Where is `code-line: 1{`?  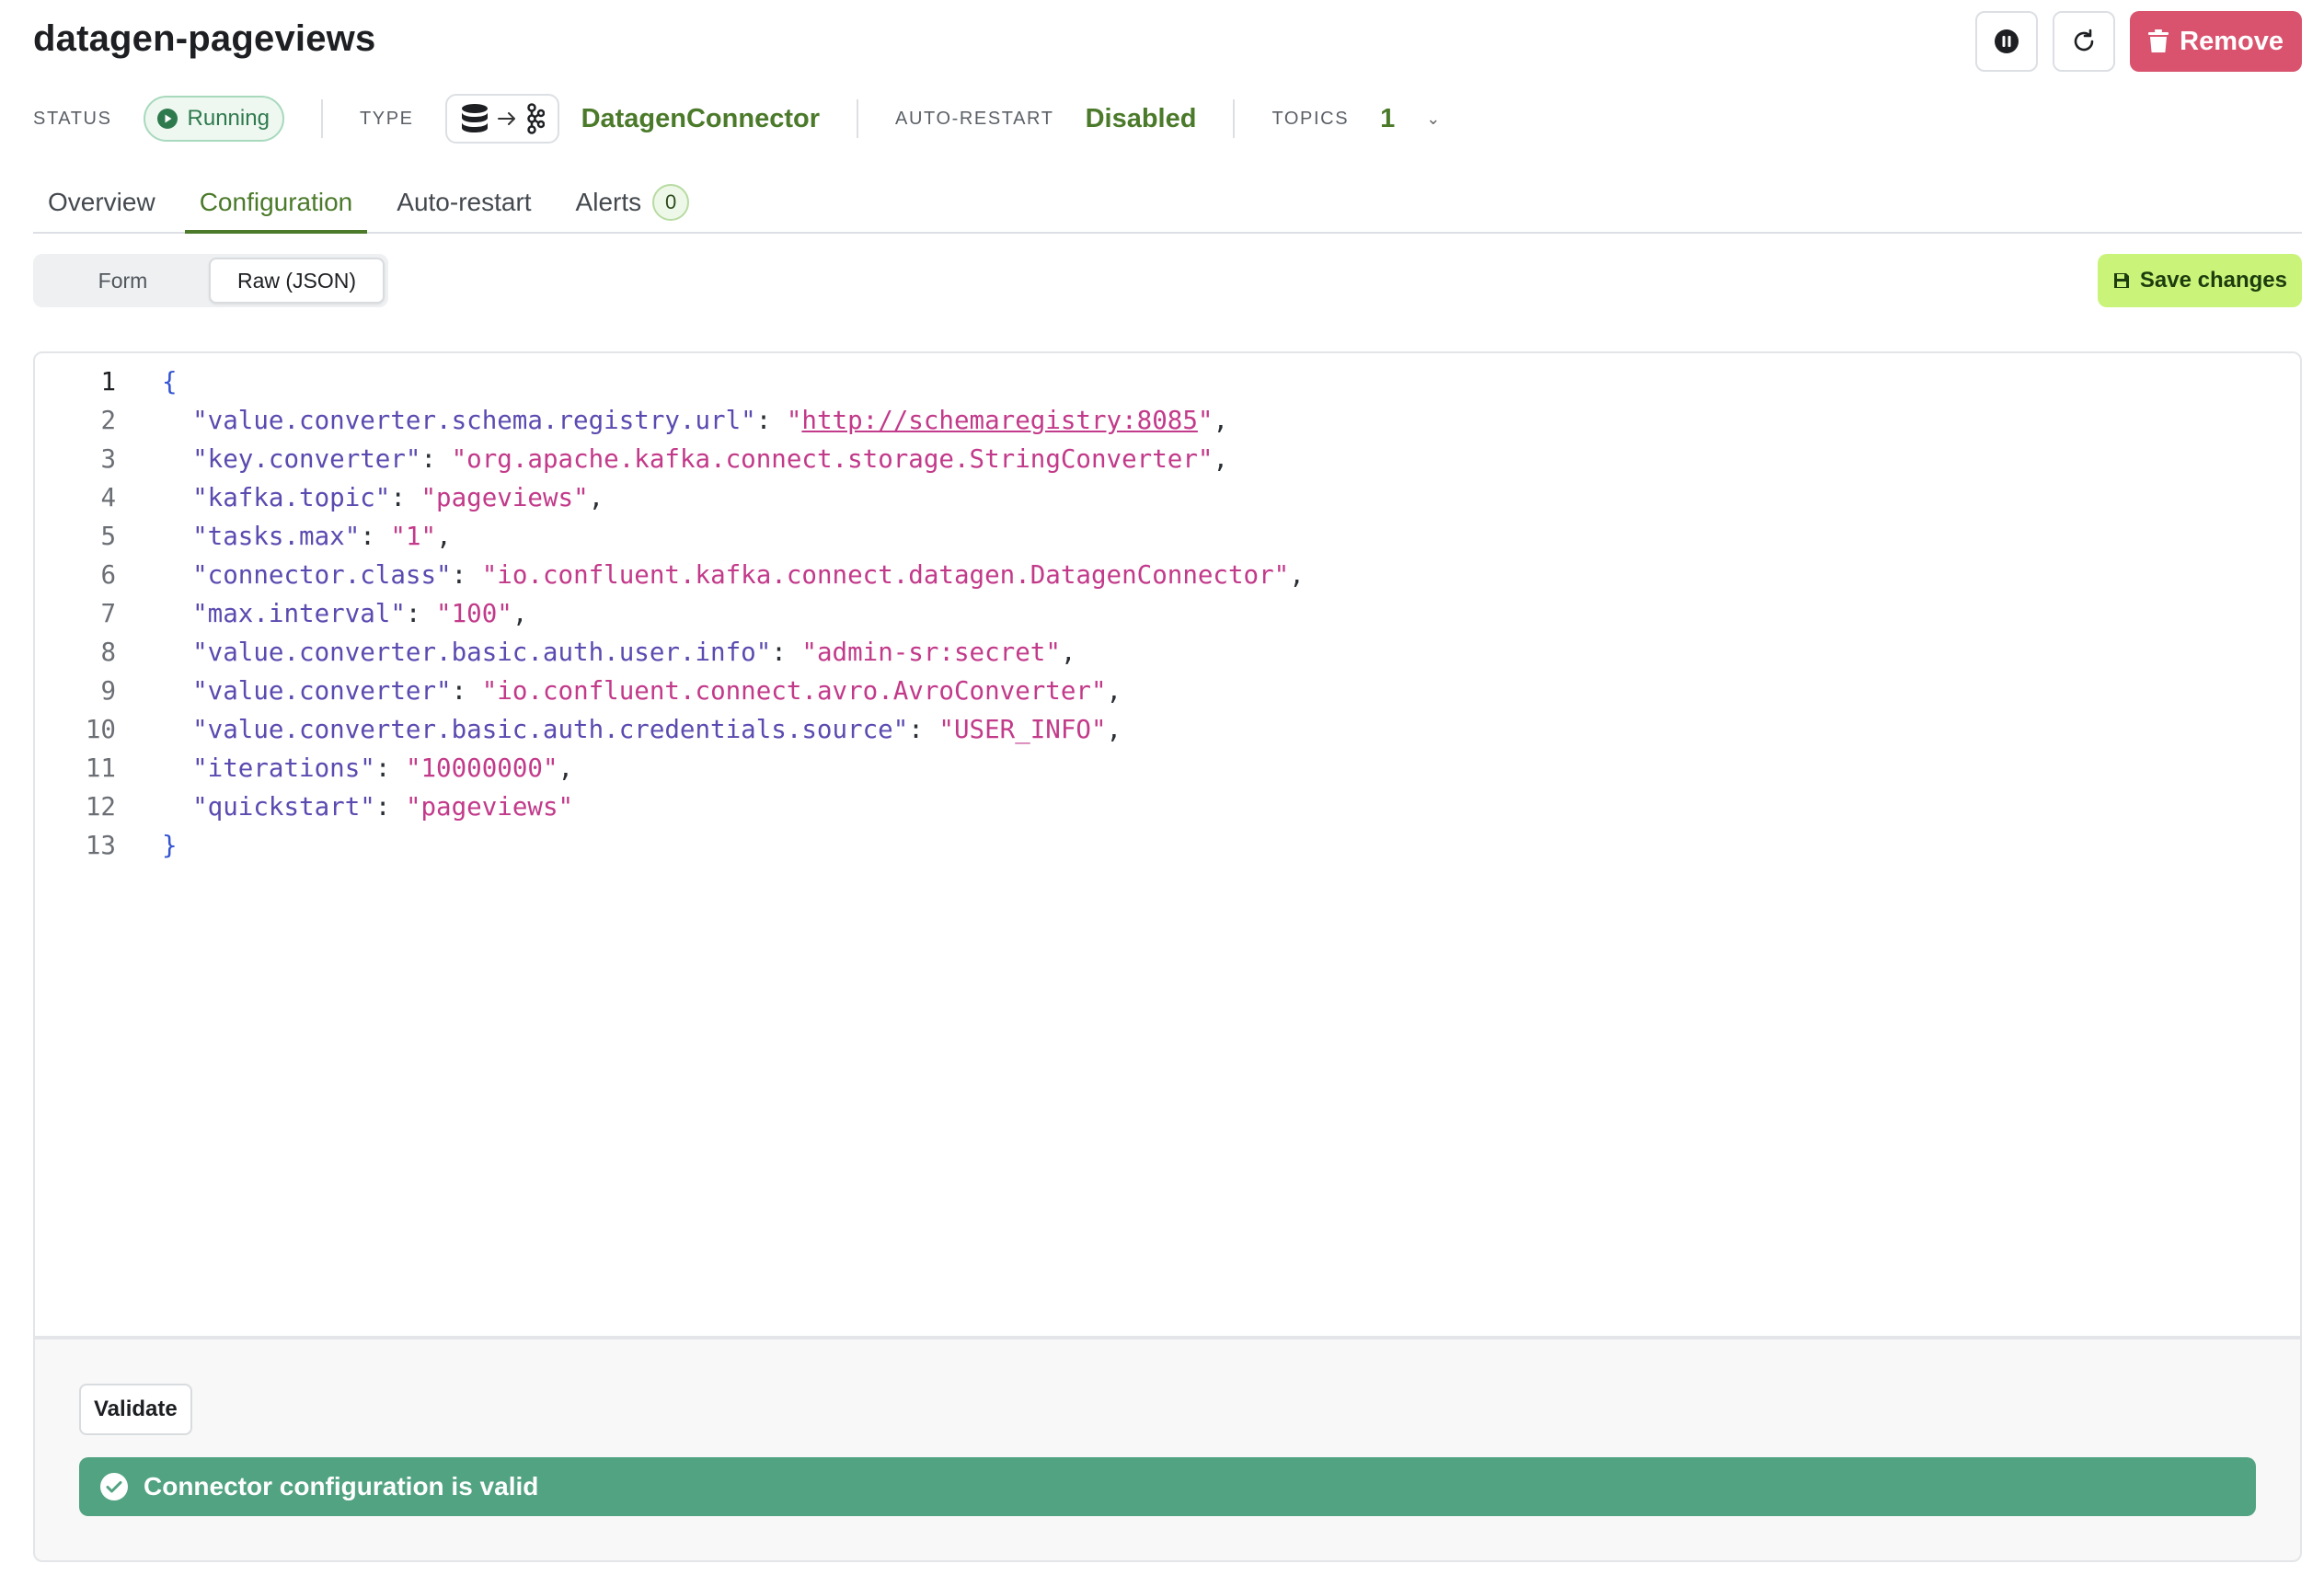 code-line: 1{ is located at coordinates (670, 381).